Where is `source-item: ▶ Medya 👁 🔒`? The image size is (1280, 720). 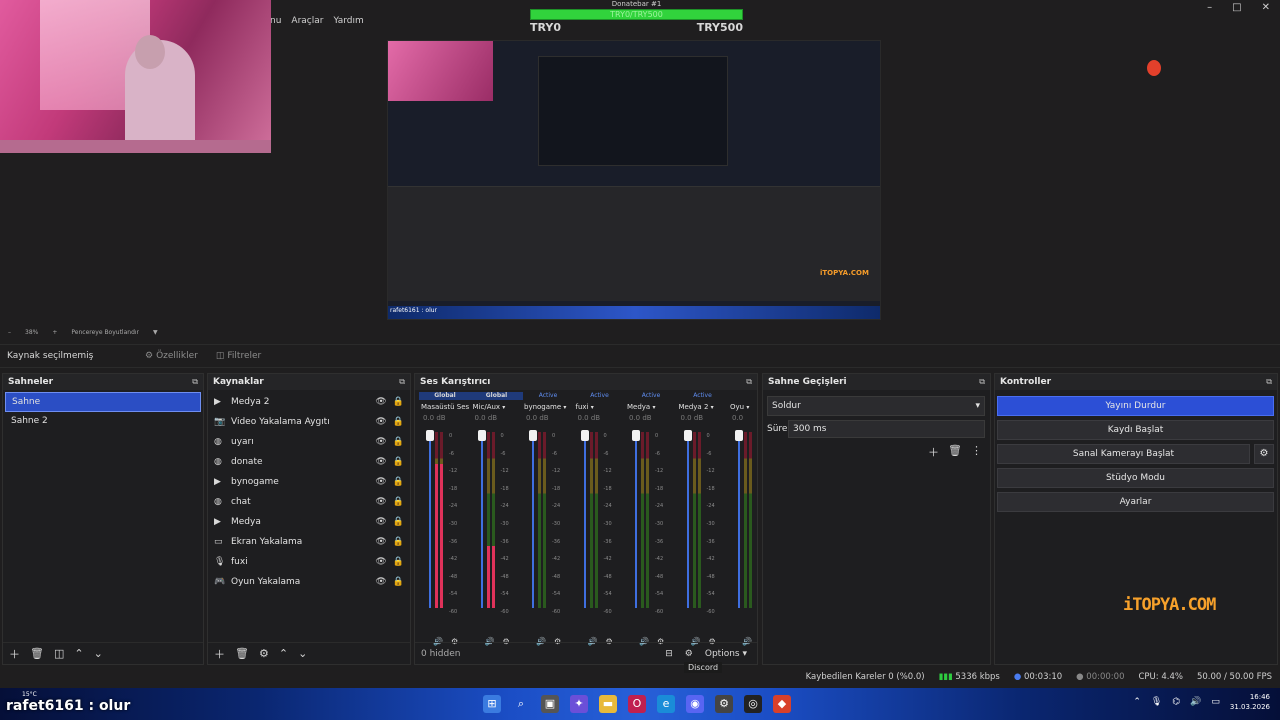 source-item: ▶ Medya 👁 🔒 is located at coordinates (309, 522).